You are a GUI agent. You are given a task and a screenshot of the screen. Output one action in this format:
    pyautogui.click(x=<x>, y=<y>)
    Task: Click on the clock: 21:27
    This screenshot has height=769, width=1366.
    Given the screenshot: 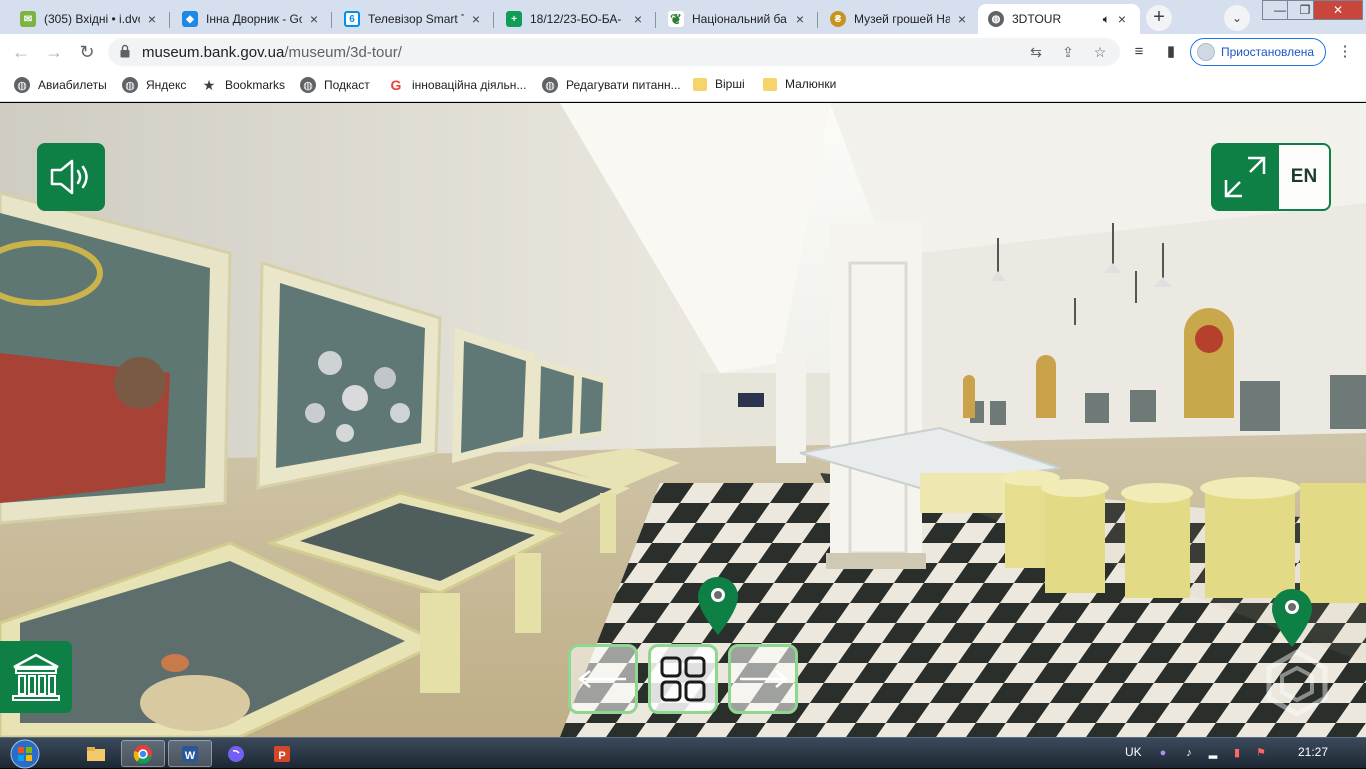 What is the action you would take?
    pyautogui.click(x=1313, y=752)
    